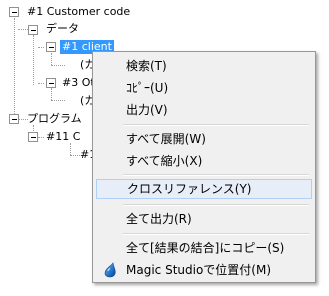 Image resolution: width=329 pixels, height=296 pixels. Describe the element at coordinates (204, 219) in the screenshot. I see `menu-item-output-all: 全て出力(R)` at that location.